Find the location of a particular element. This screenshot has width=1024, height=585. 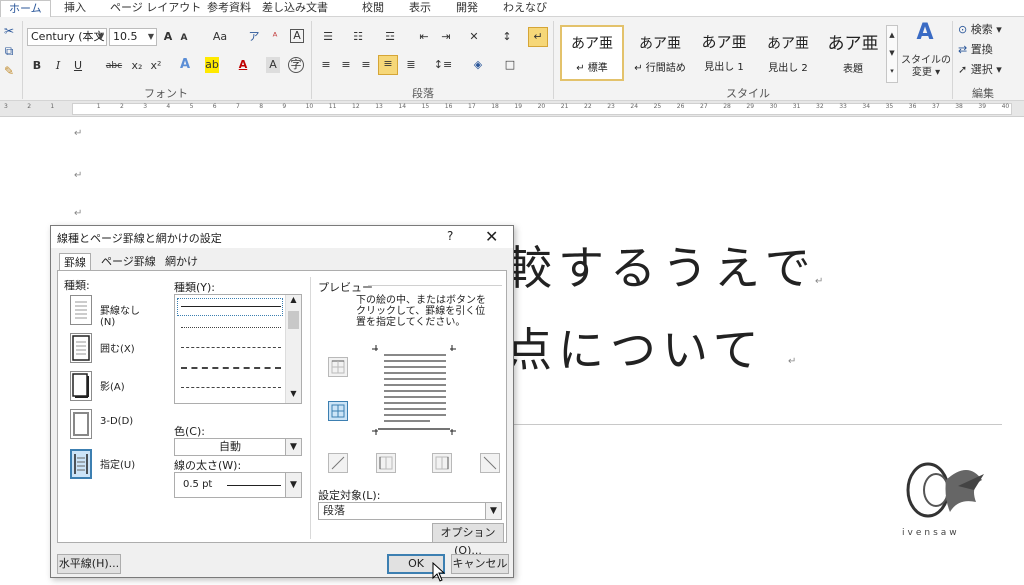

tab-shading: 網かけ is located at coordinates (181, 262).